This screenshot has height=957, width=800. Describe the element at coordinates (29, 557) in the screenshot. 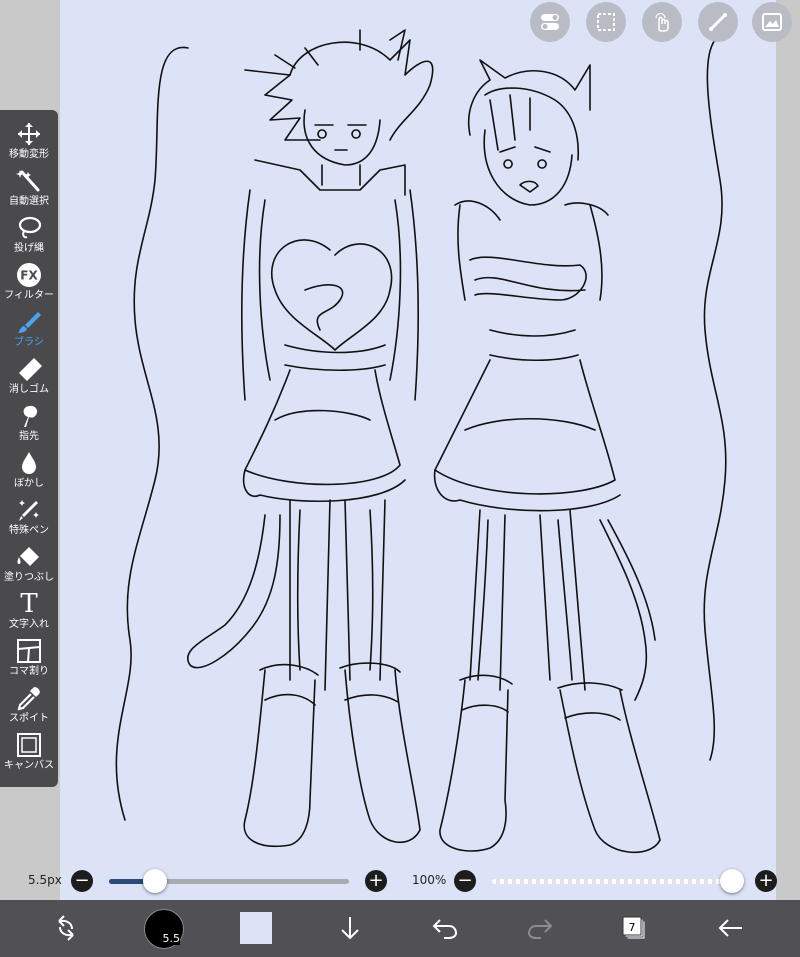

I see `fill-bucket-icon` at that location.